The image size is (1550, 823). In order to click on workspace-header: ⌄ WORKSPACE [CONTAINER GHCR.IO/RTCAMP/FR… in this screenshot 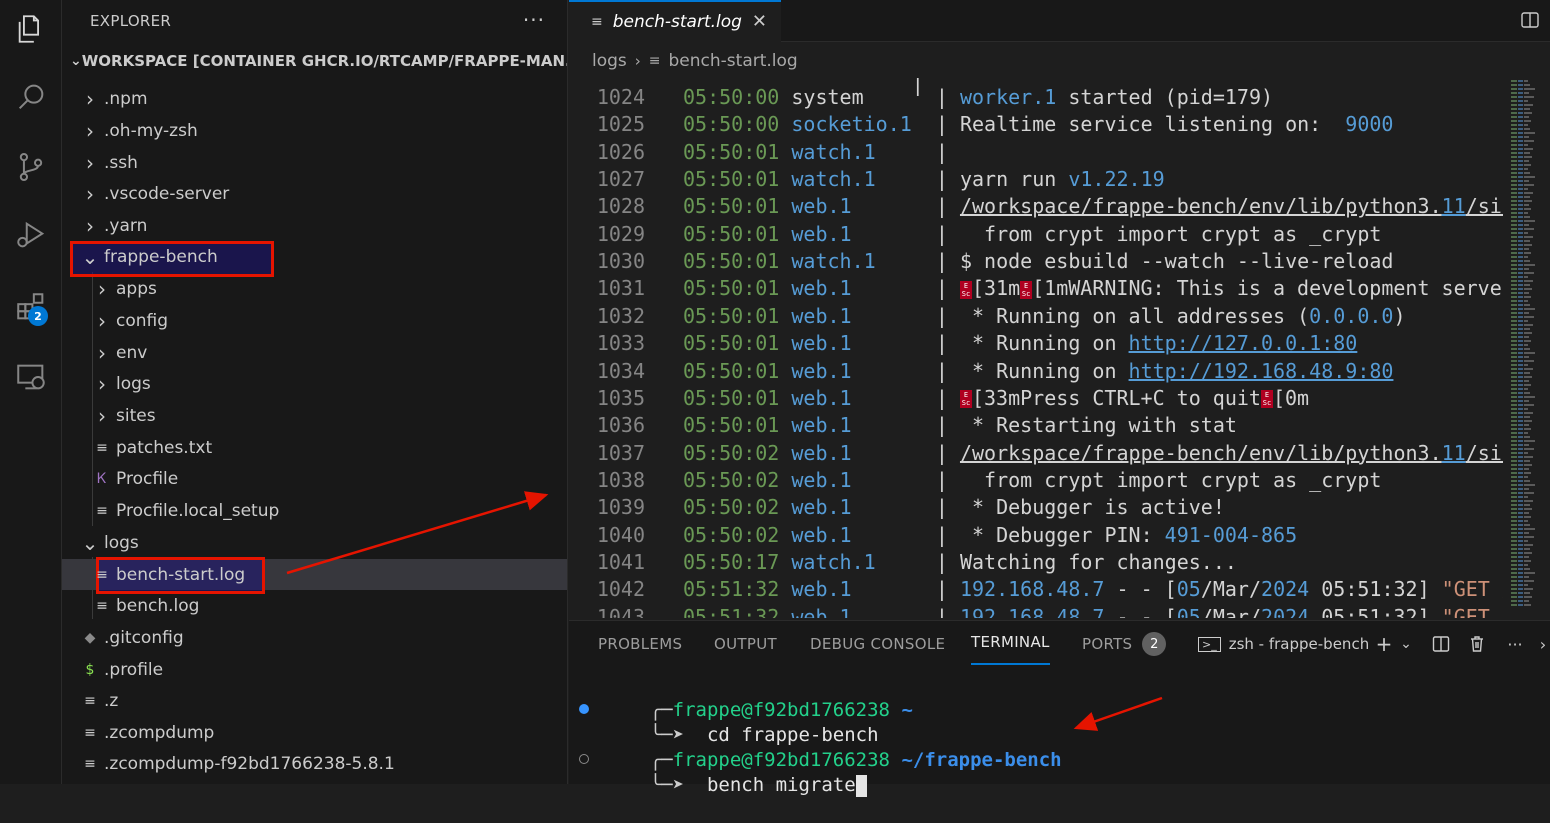, I will do `click(314, 61)`.